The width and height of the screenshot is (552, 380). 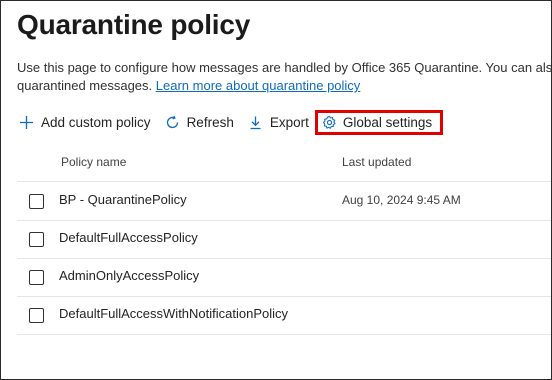 I want to click on page-title: Quarantine policy, so click(x=134, y=24).